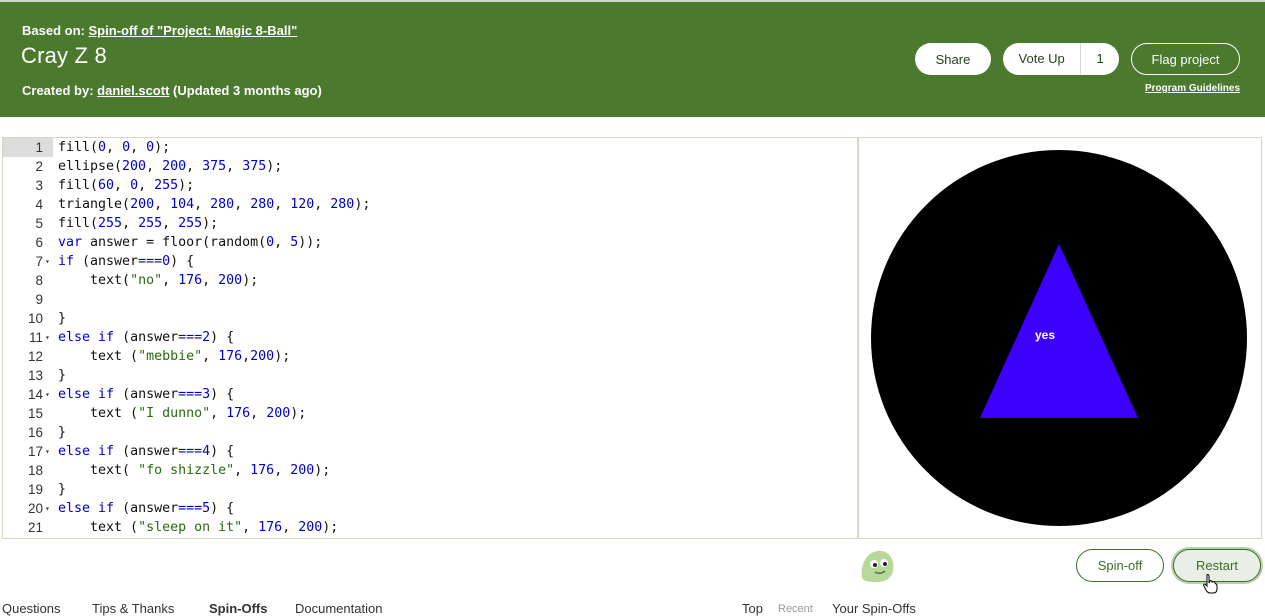  What do you see at coordinates (35, 432) in the screenshot?
I see `line-number: 16` at bounding box center [35, 432].